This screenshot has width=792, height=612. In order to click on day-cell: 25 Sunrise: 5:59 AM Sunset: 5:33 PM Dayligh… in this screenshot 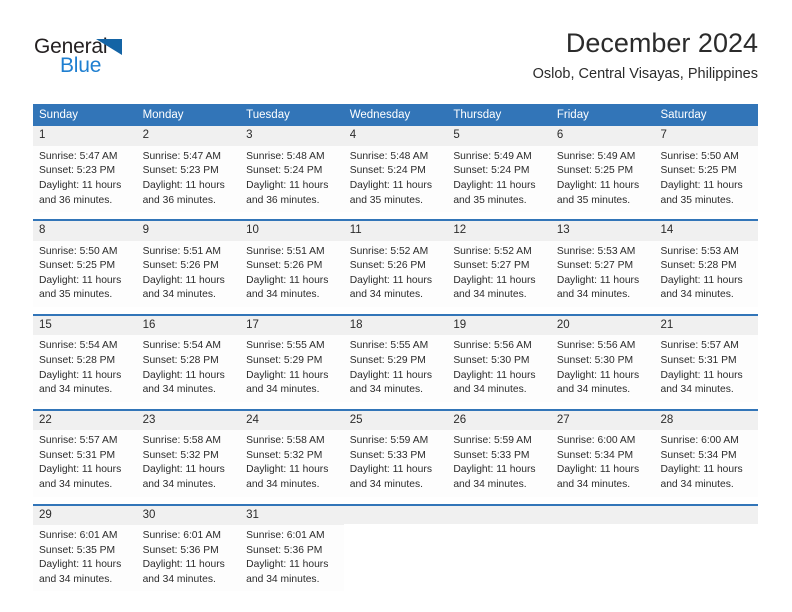, I will do `click(395, 453)`.